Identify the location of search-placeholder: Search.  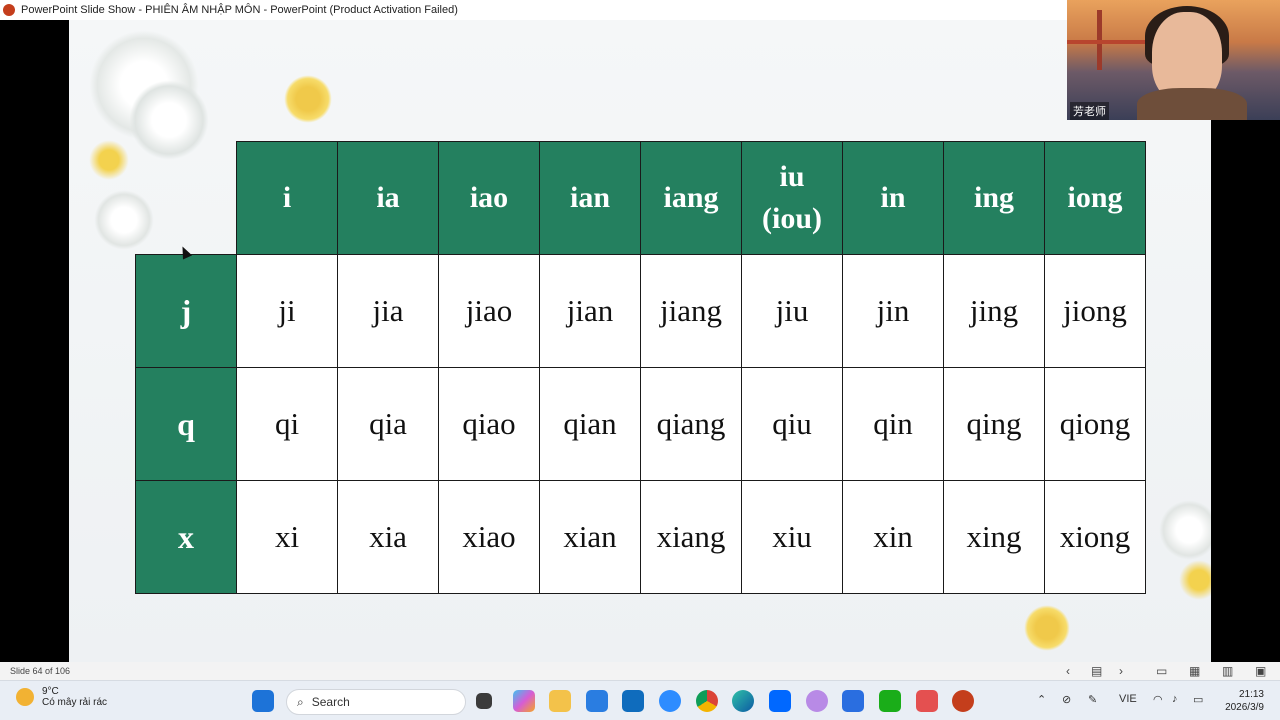
(330, 702).